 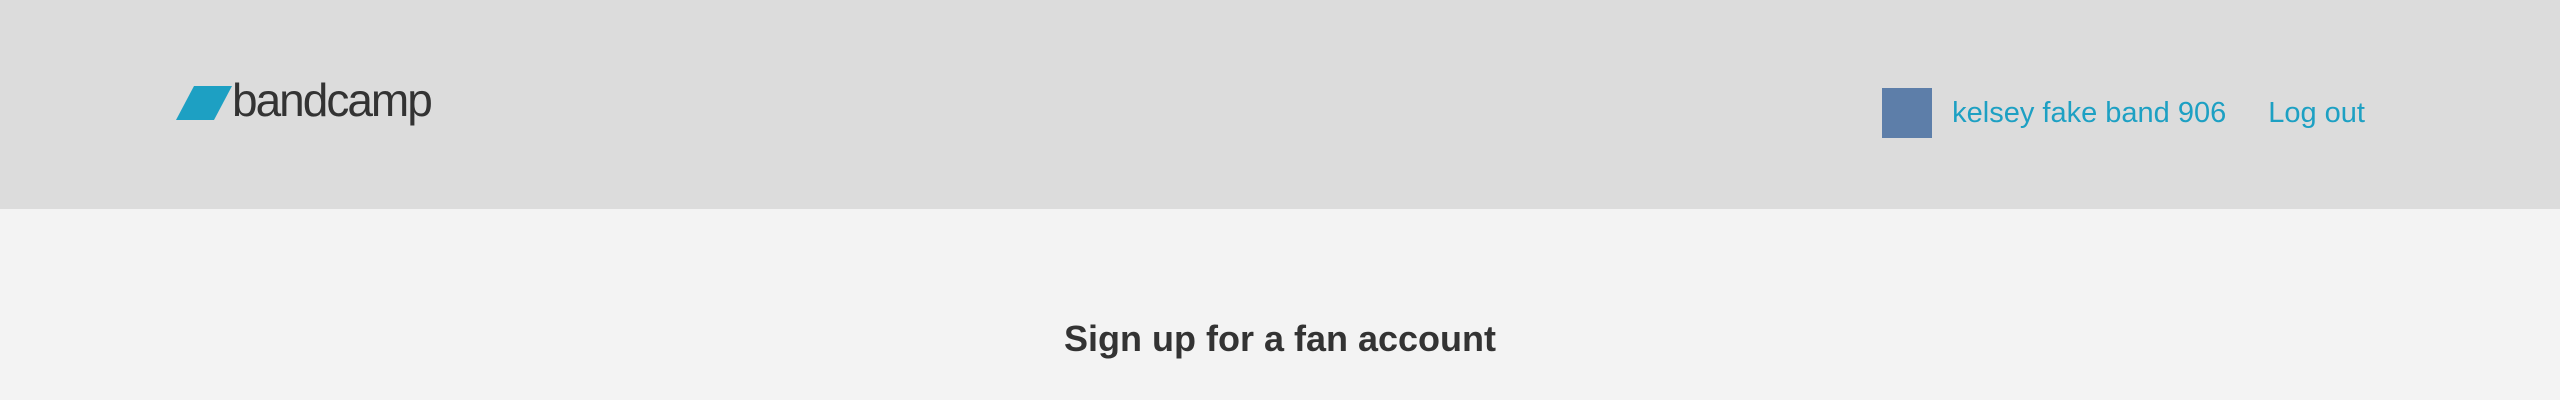 I want to click on page-title: Sign up for a fan account, so click(x=1280, y=338).